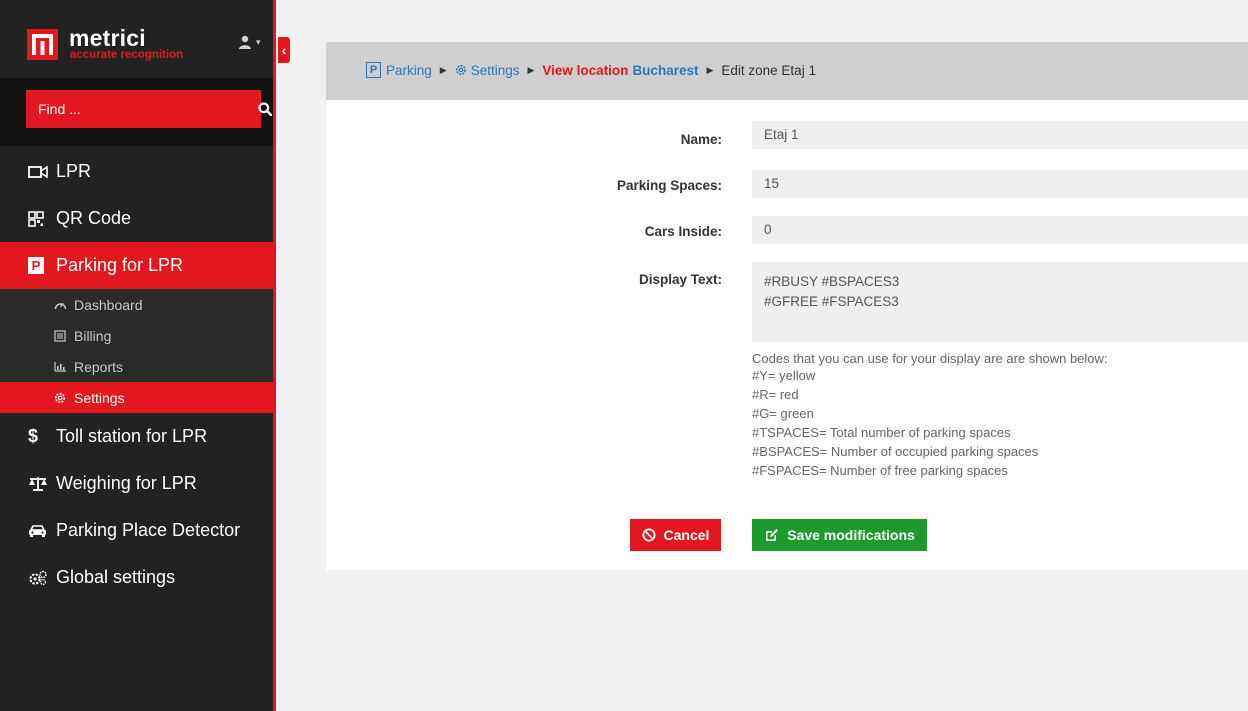 The height and width of the screenshot is (711, 1248). Describe the element at coordinates (39, 218) in the screenshot. I see `qr-code-icon` at that location.